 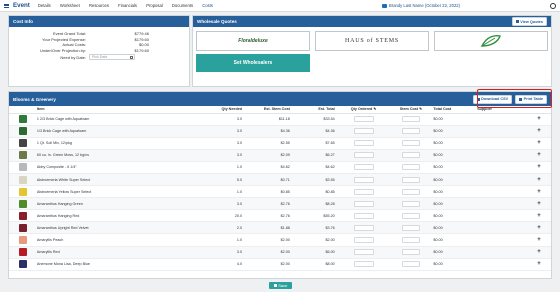 What do you see at coordinates (119, 216) in the screenshot?
I see `item-name: Amaranthus Hanging Red` at bounding box center [119, 216].